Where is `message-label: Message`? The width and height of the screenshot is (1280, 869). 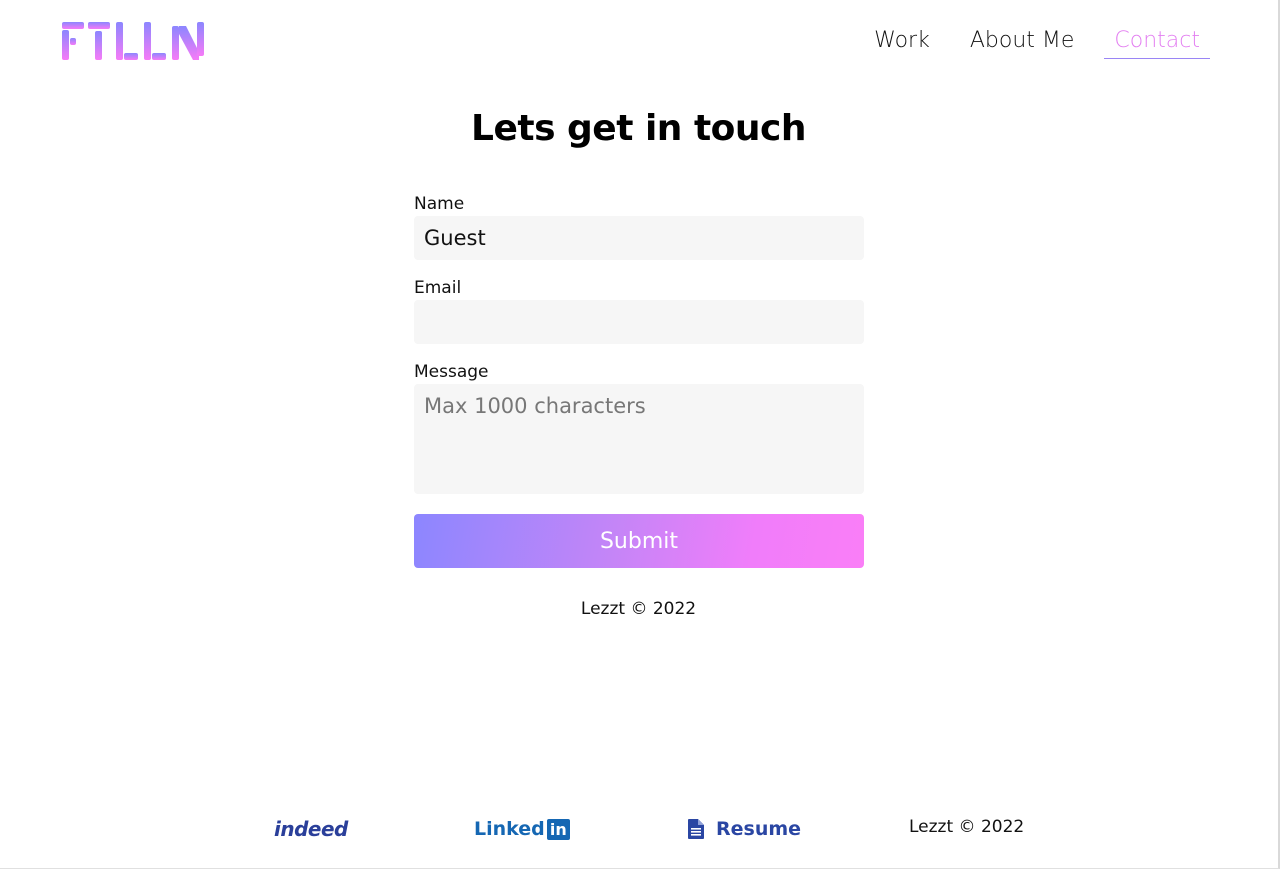
message-label: Message is located at coordinates (451, 372).